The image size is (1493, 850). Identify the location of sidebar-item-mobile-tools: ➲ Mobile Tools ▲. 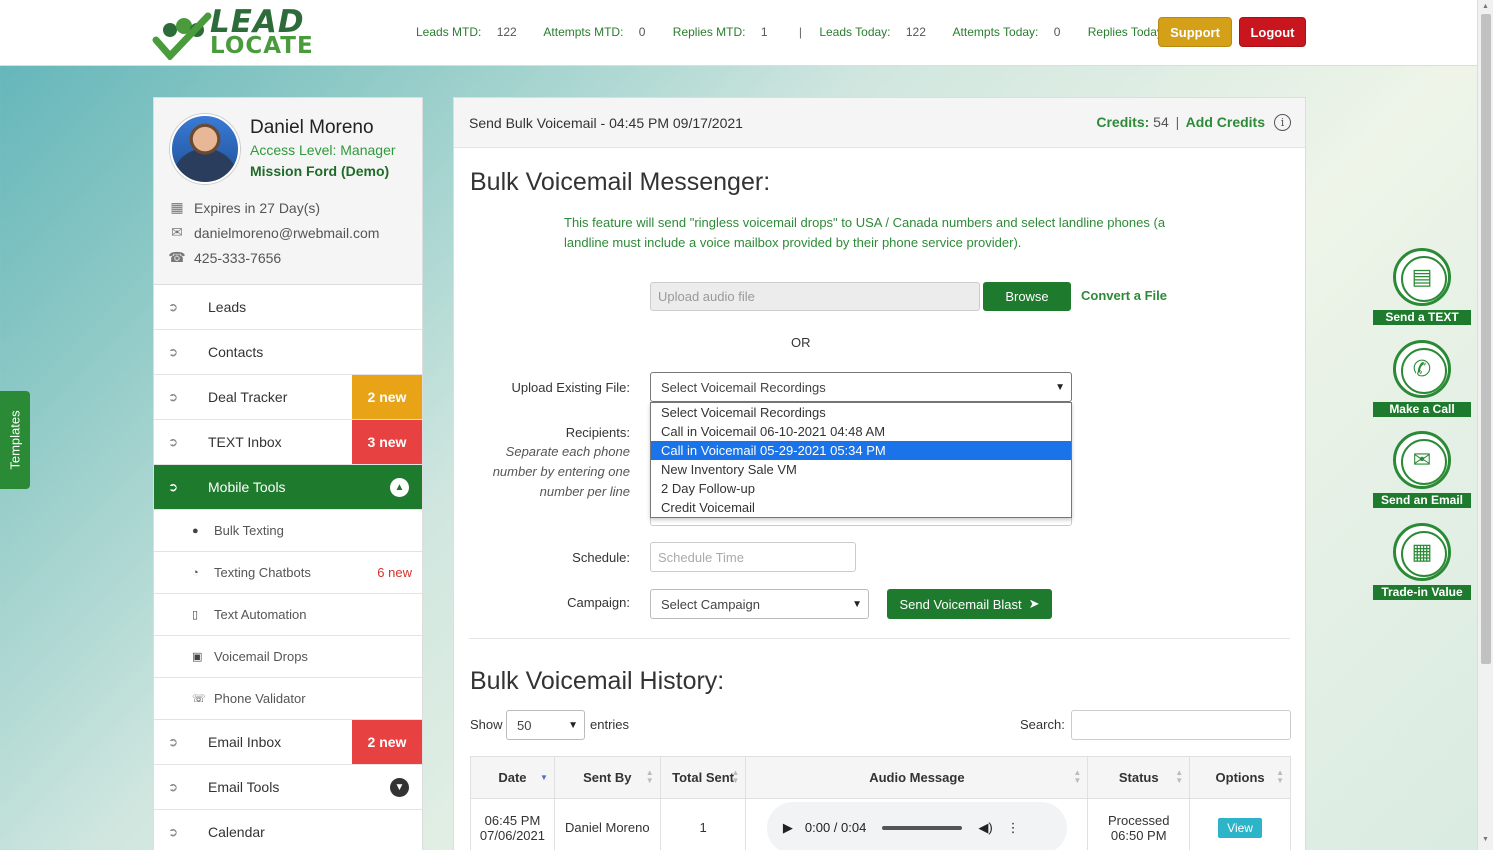
(288, 487).